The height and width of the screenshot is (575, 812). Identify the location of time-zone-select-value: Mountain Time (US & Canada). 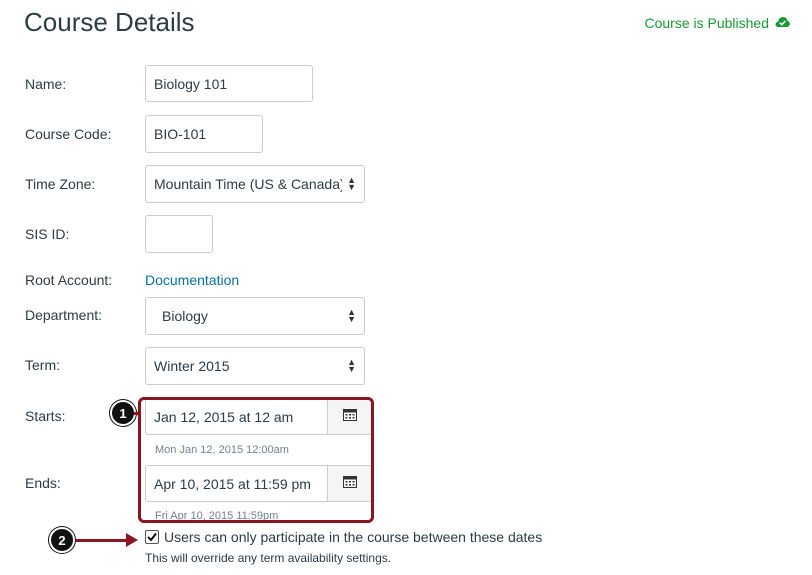
(248, 184).